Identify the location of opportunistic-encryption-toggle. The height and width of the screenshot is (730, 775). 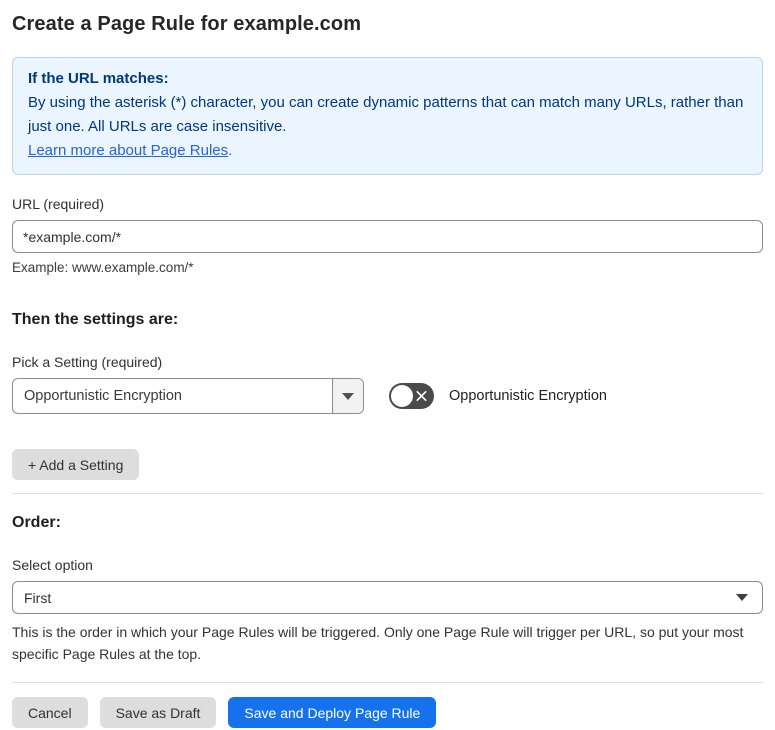
(411, 396).